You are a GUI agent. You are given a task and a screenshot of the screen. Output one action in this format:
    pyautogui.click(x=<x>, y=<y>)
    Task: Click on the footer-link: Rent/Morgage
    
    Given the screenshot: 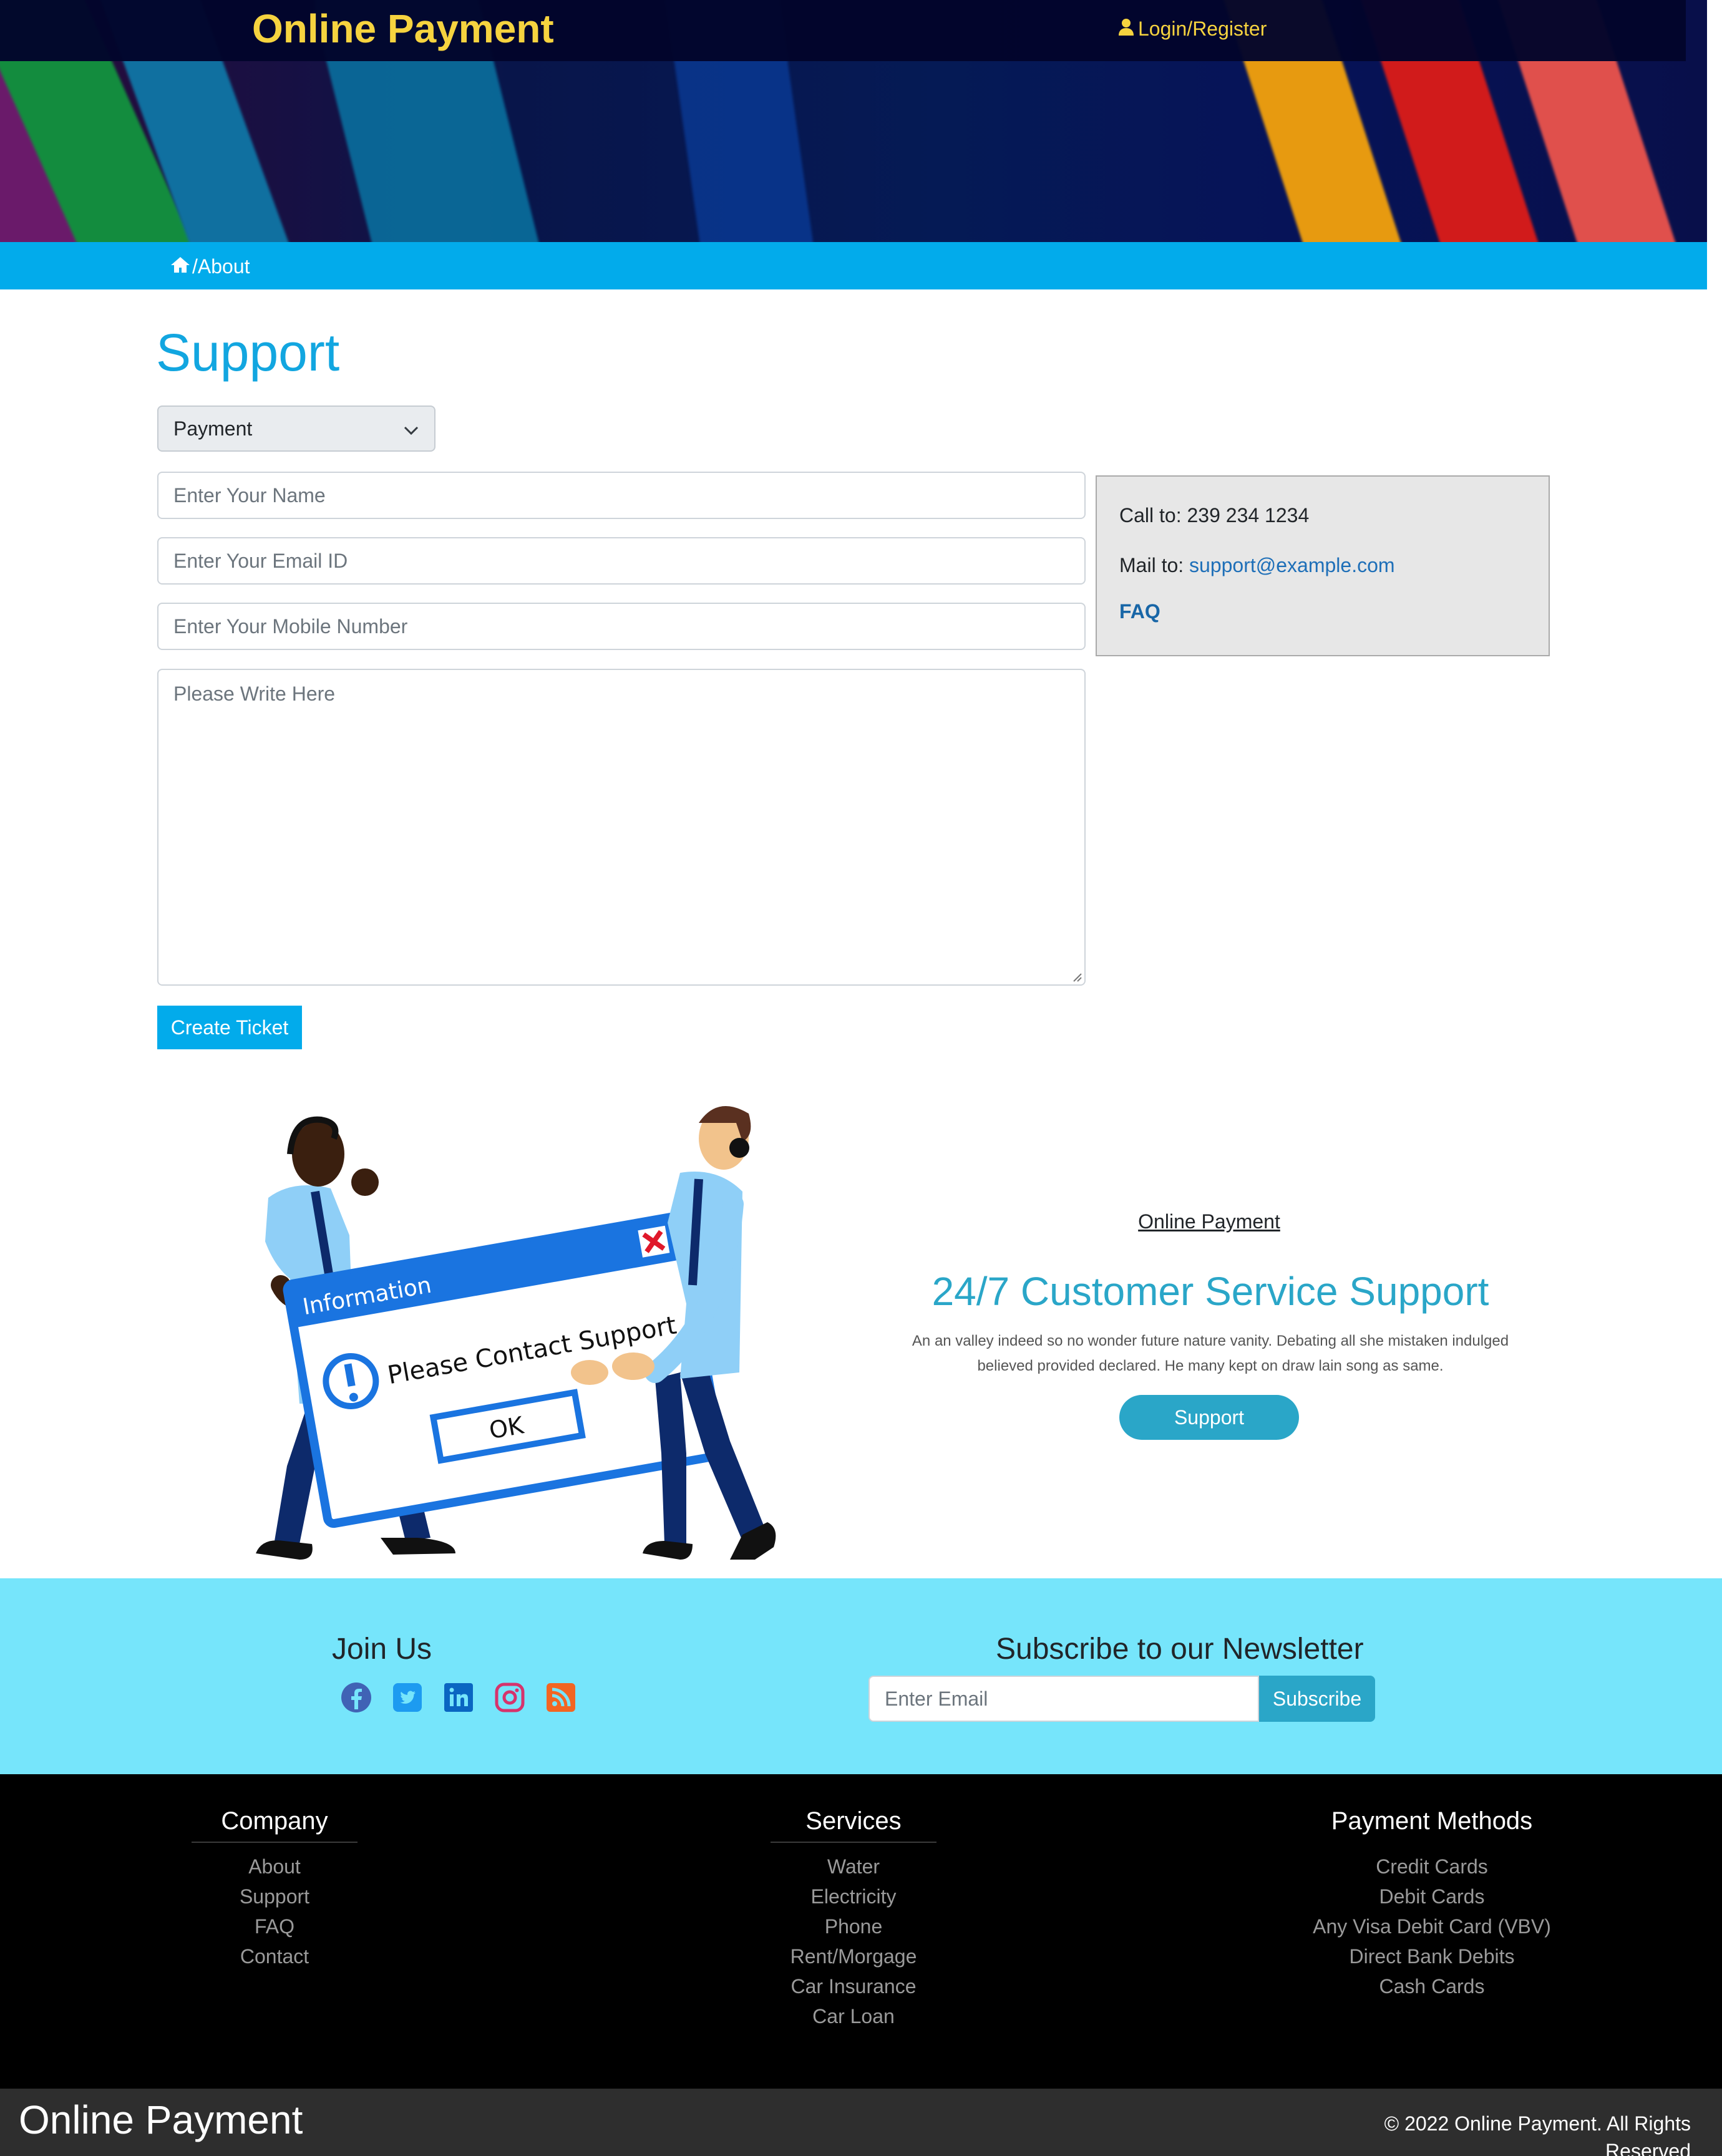 What is the action you would take?
    pyautogui.click(x=853, y=1956)
    